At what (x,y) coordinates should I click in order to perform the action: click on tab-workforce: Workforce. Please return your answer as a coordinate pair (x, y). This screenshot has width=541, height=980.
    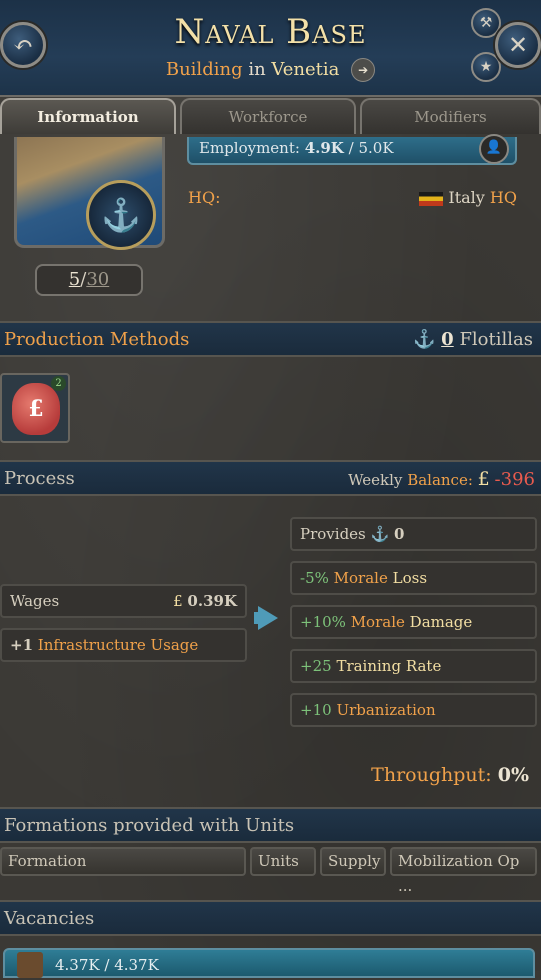
    Looking at the image, I should click on (268, 116).